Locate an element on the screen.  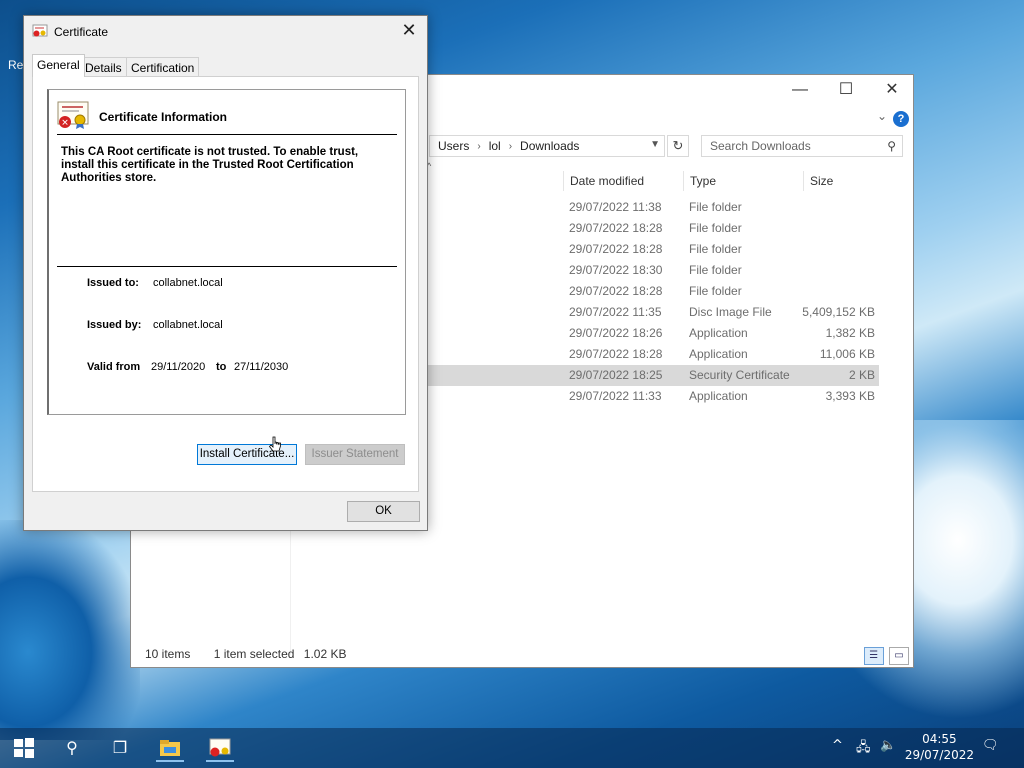
search-input: Search Downloads ⚲ is located at coordinates (802, 146).